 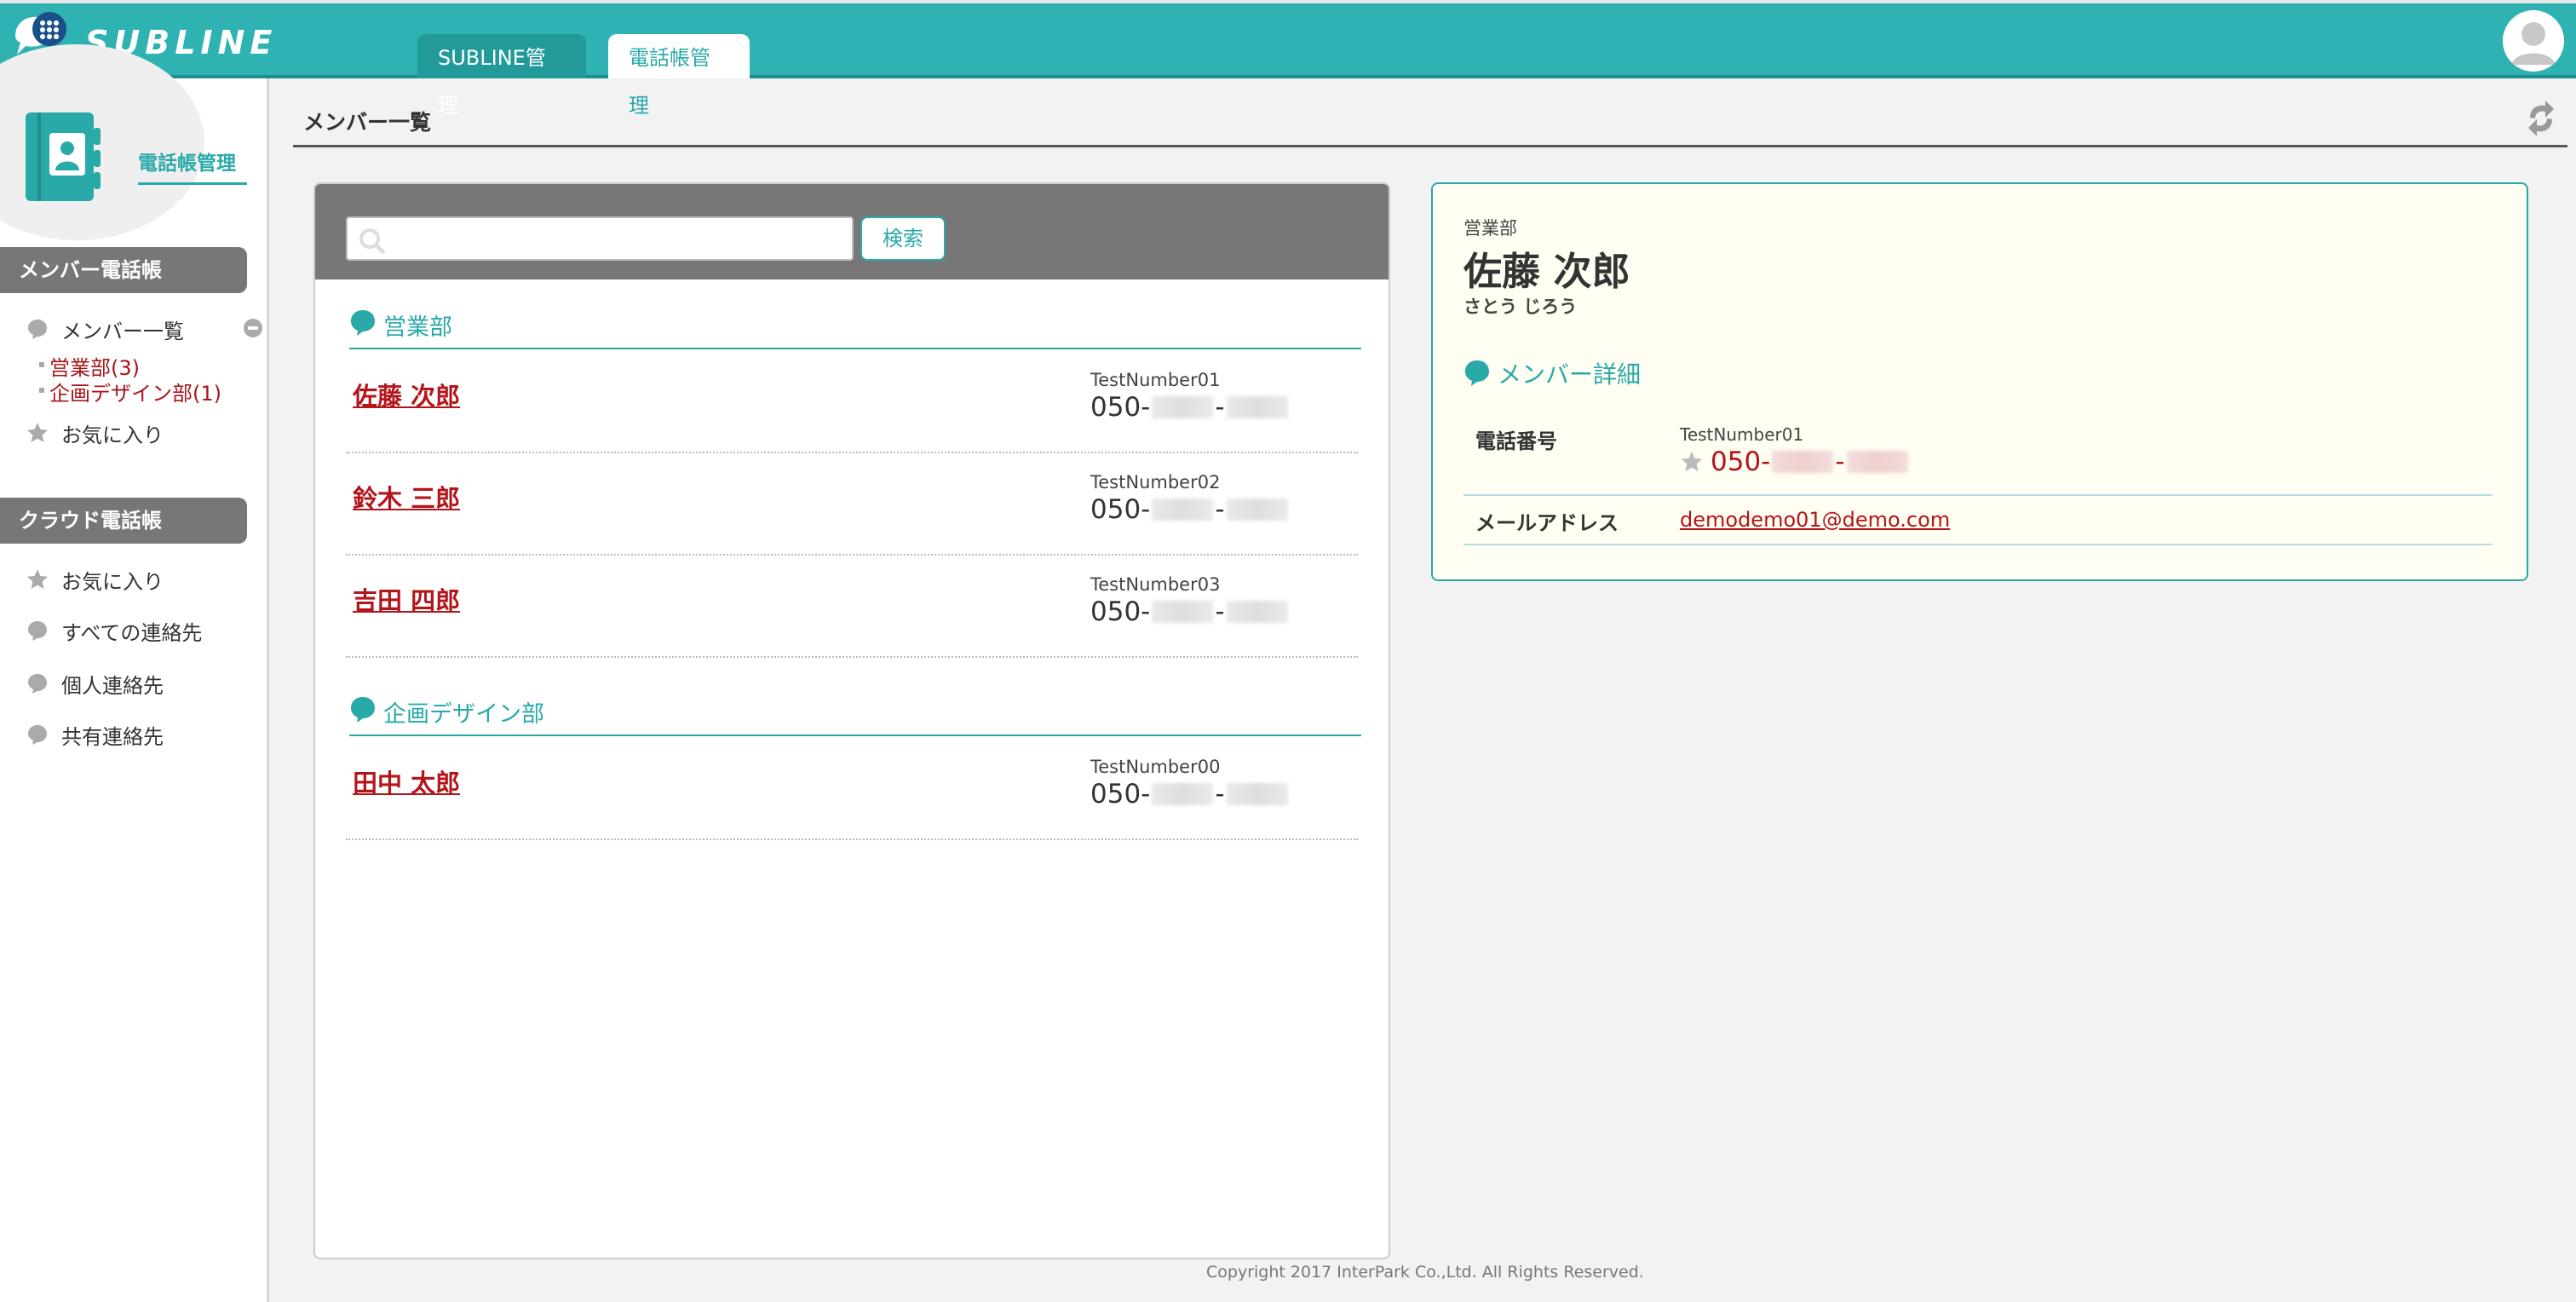 What do you see at coordinates (1978, 521) in the screenshot?
I see `detail-row-email: メールアドレス` at bounding box center [1978, 521].